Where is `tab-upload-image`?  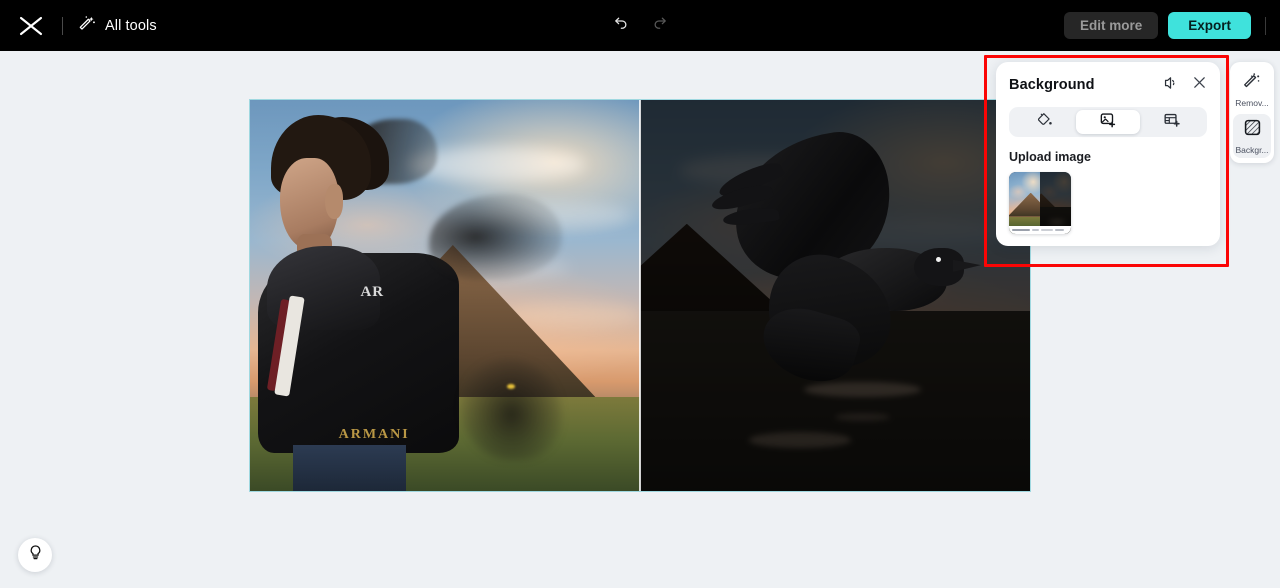
tab-upload-image is located at coordinates (1108, 122).